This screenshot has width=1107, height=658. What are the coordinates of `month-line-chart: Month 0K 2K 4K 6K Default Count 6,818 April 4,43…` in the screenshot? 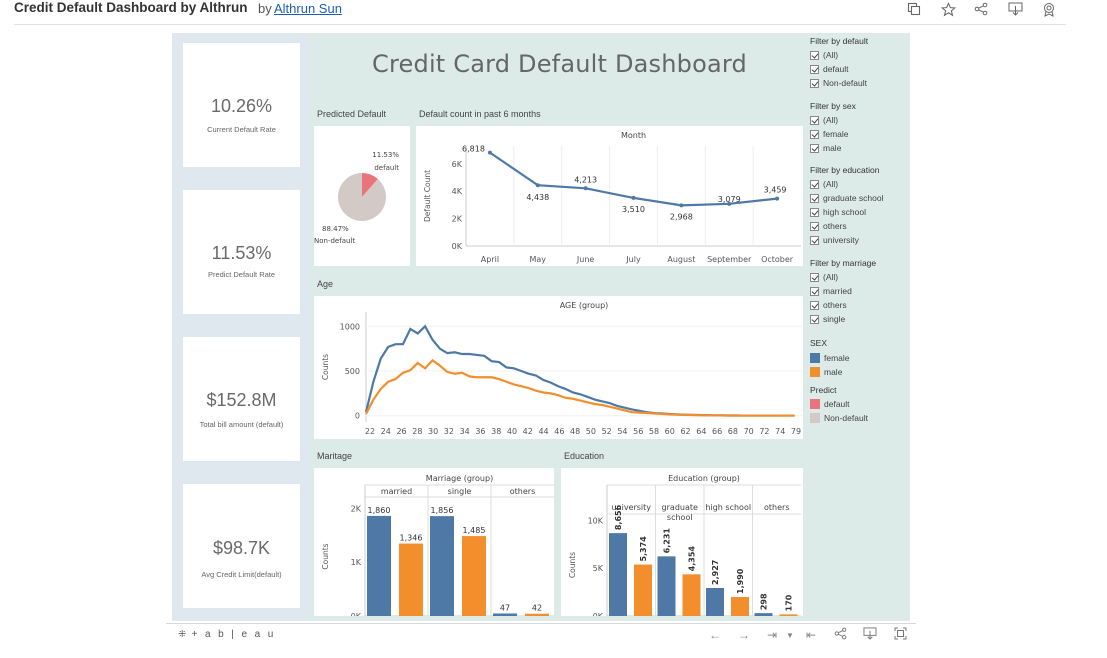 It's located at (609, 196).